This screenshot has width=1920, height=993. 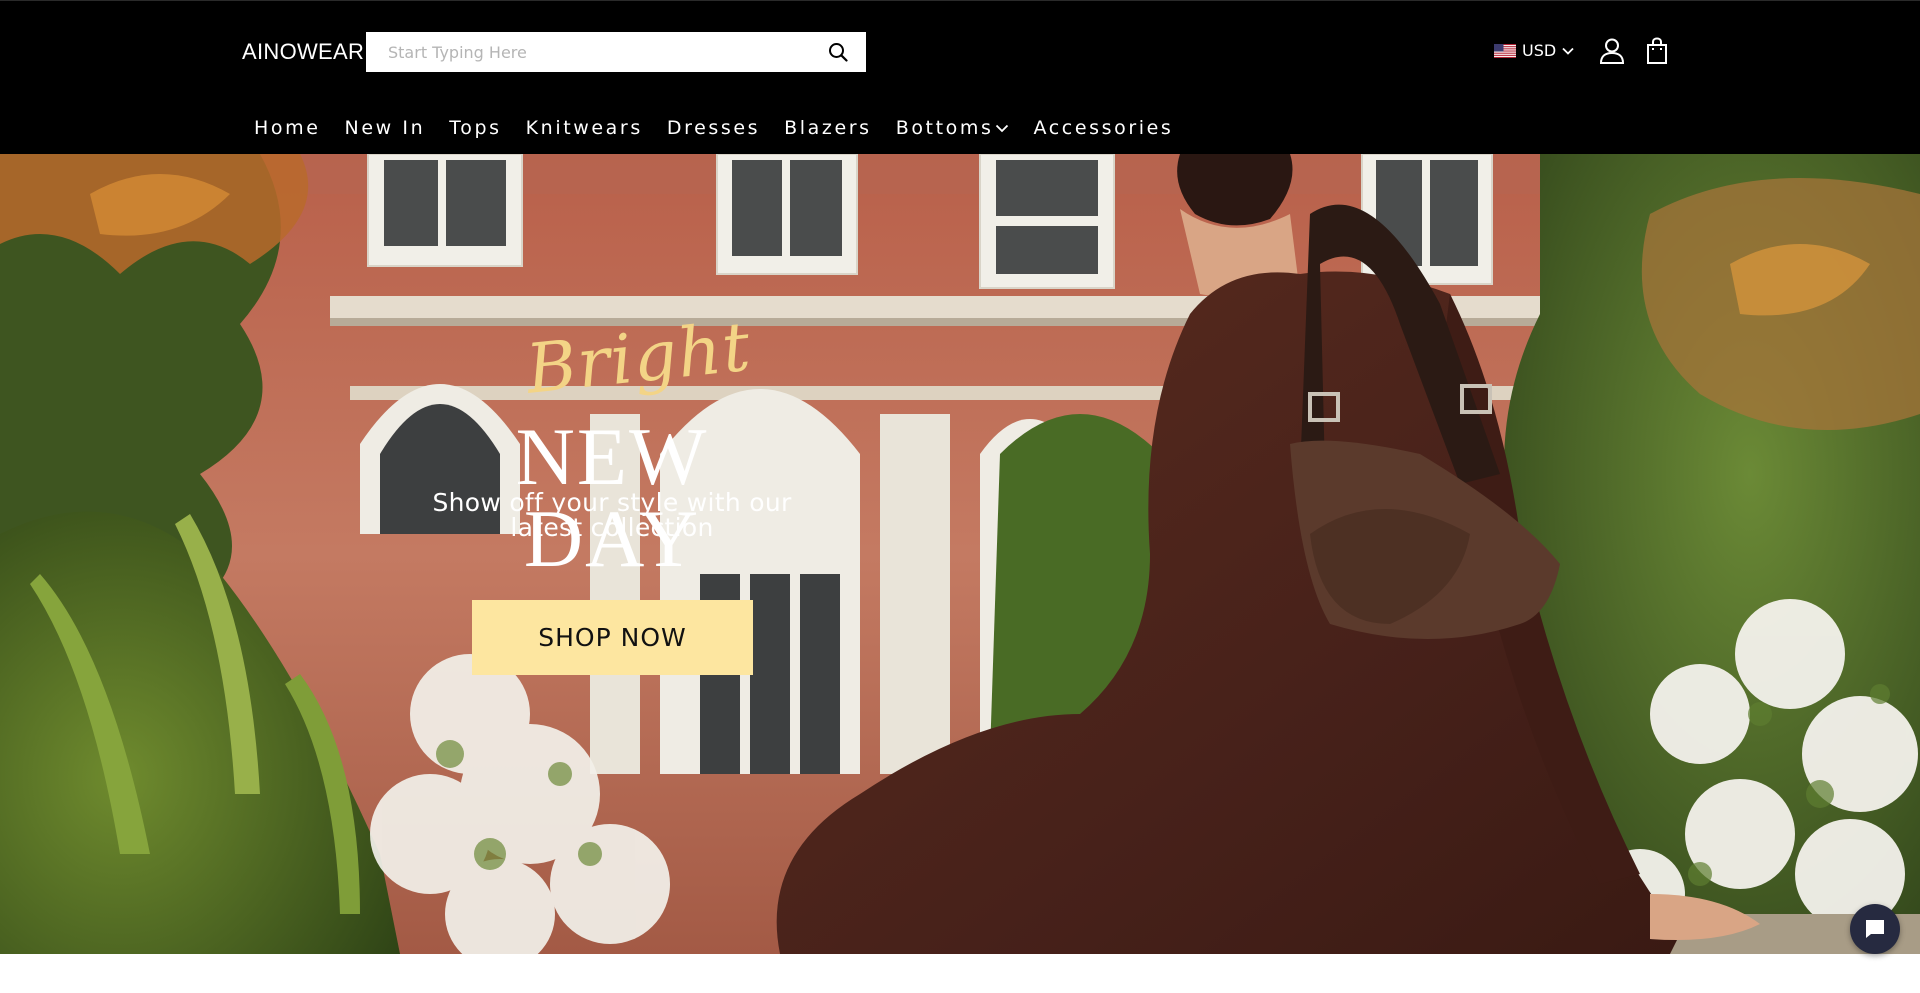 I want to click on nav-item-home: Home, so click(x=287, y=128).